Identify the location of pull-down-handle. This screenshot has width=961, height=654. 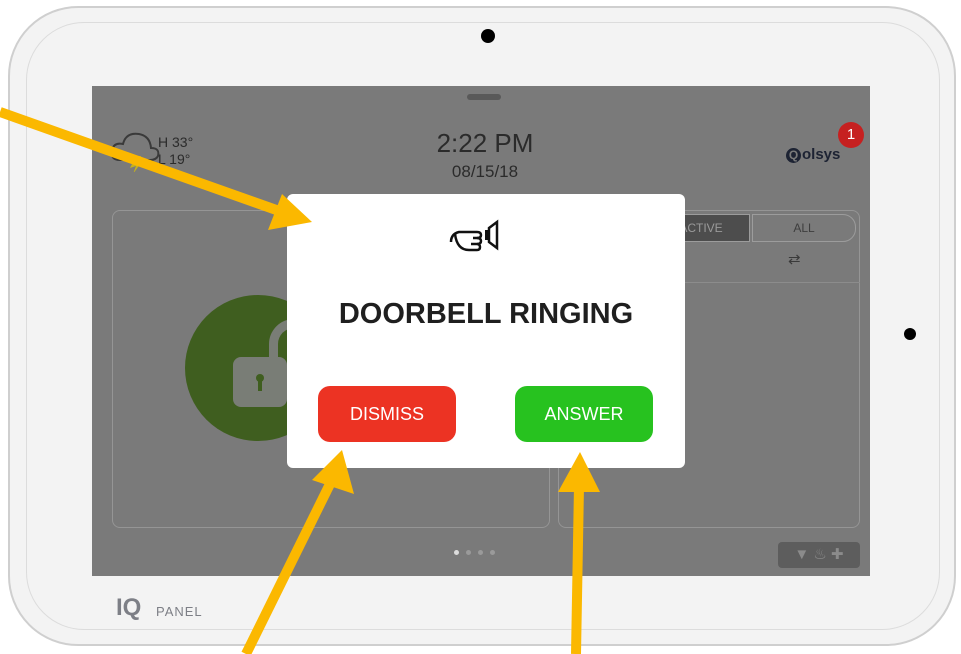
(484, 97).